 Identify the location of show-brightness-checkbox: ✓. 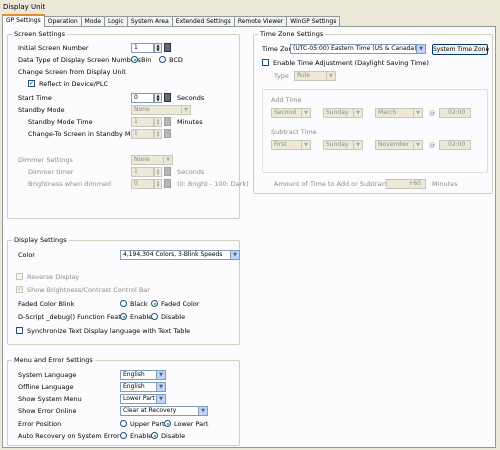
(19, 289).